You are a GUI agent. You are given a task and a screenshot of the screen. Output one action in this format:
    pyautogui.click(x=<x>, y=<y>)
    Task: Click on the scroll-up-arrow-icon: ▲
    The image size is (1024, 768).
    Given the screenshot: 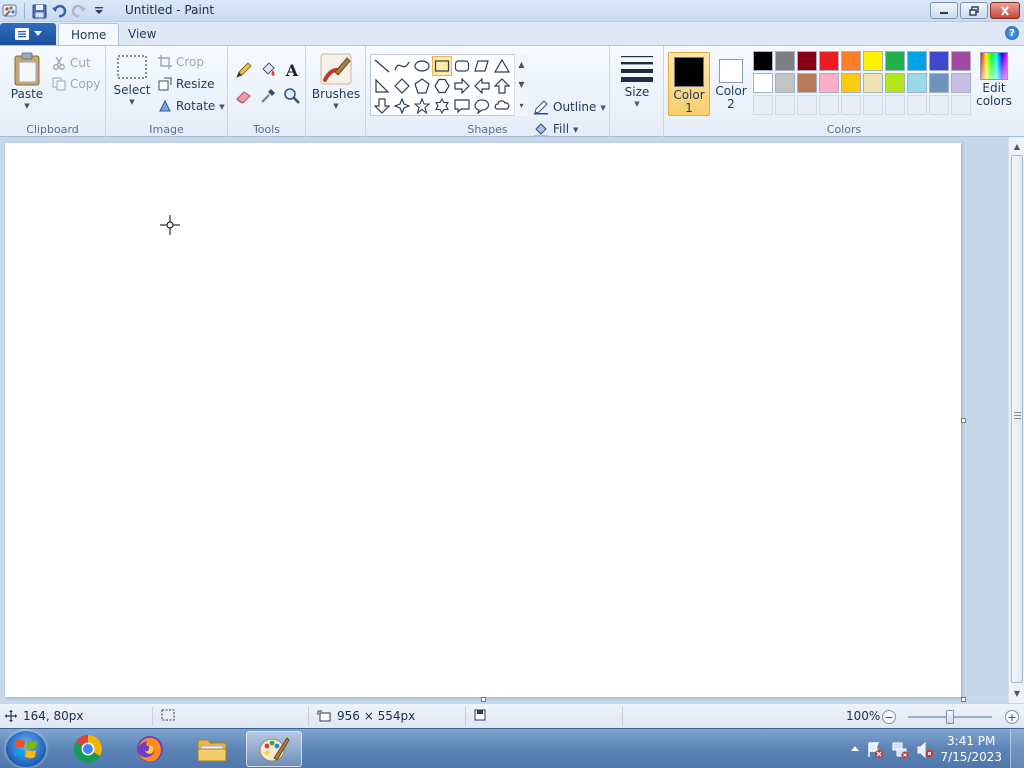 What is the action you would take?
    pyautogui.click(x=1016, y=146)
    